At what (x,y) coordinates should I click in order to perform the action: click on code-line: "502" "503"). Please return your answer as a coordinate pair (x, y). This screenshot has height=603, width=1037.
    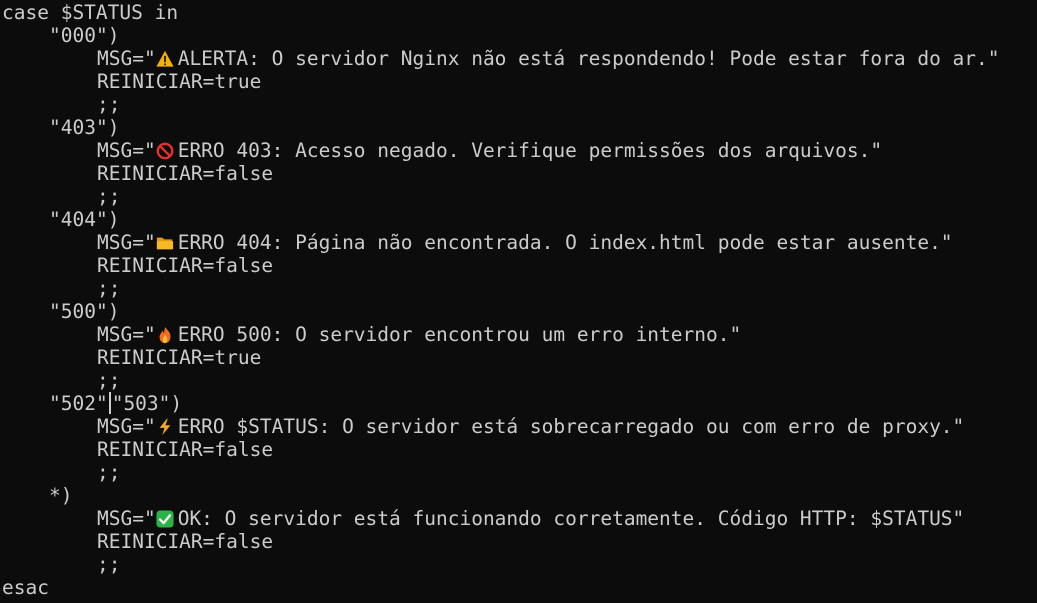
    Looking at the image, I should click on (519, 403).